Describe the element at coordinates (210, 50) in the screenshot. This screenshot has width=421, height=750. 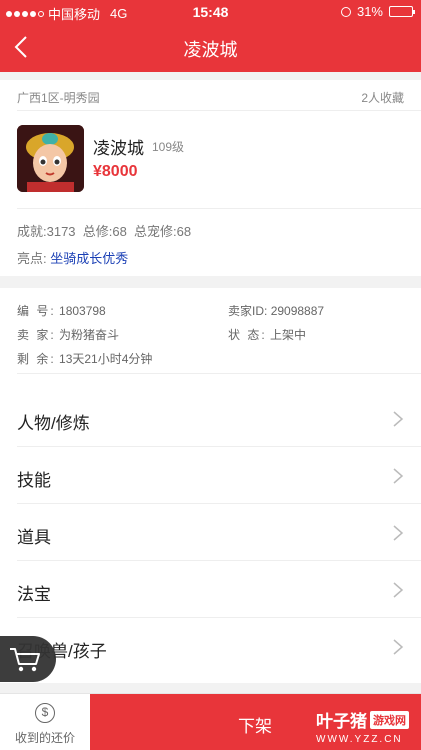
I see `page-title: 凌波城` at that location.